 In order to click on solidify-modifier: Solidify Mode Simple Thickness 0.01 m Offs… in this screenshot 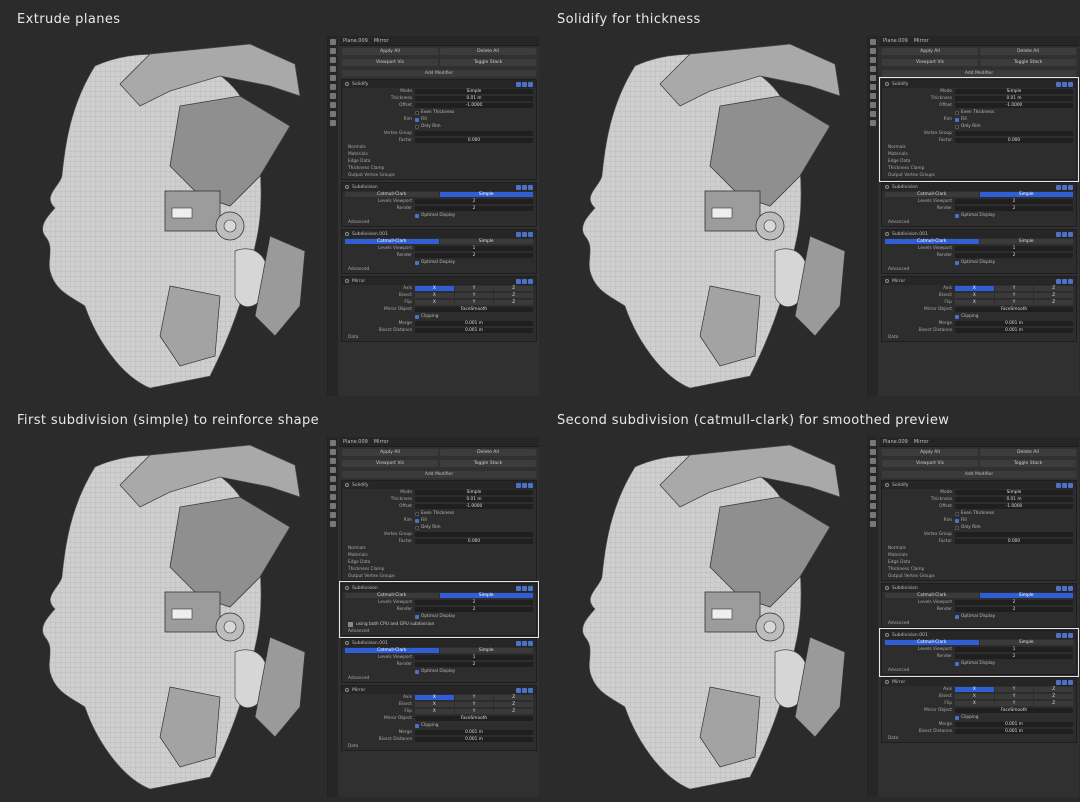, I will do `click(439, 129)`.